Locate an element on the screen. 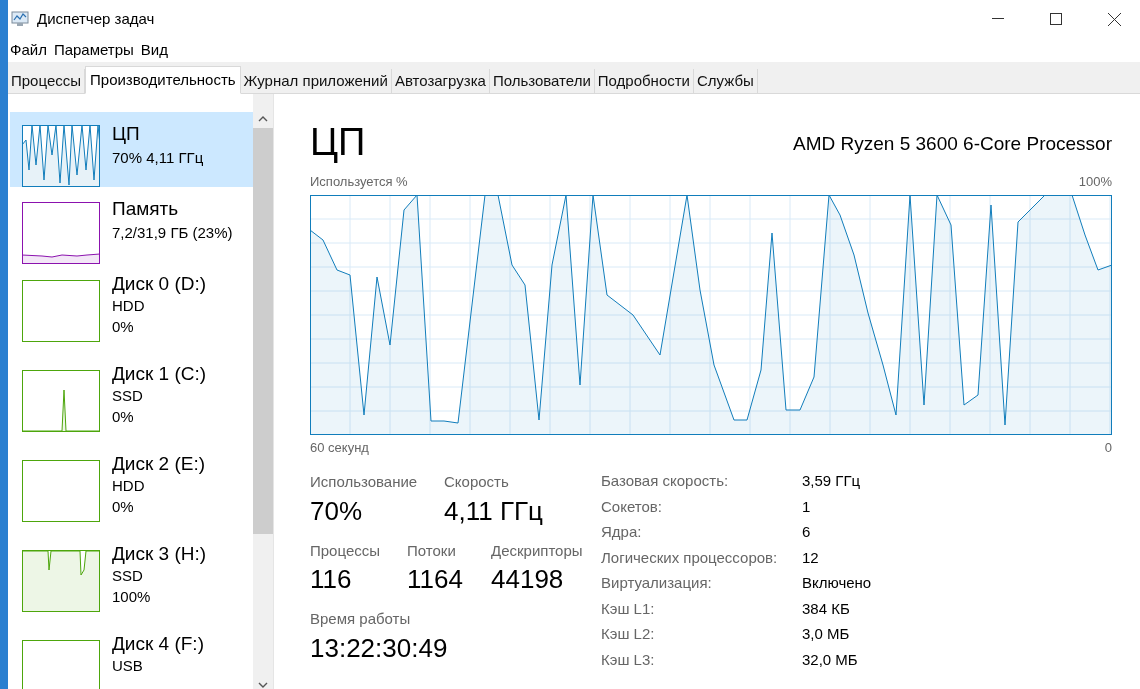  menu-item: Файл is located at coordinates (28, 50).